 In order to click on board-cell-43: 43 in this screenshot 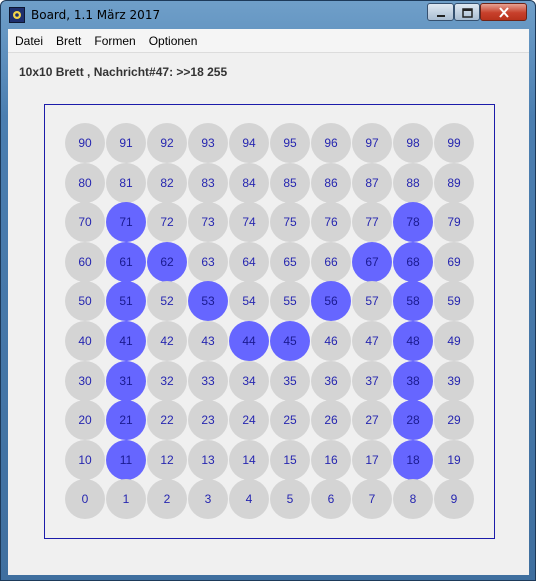, I will do `click(208, 341)`.